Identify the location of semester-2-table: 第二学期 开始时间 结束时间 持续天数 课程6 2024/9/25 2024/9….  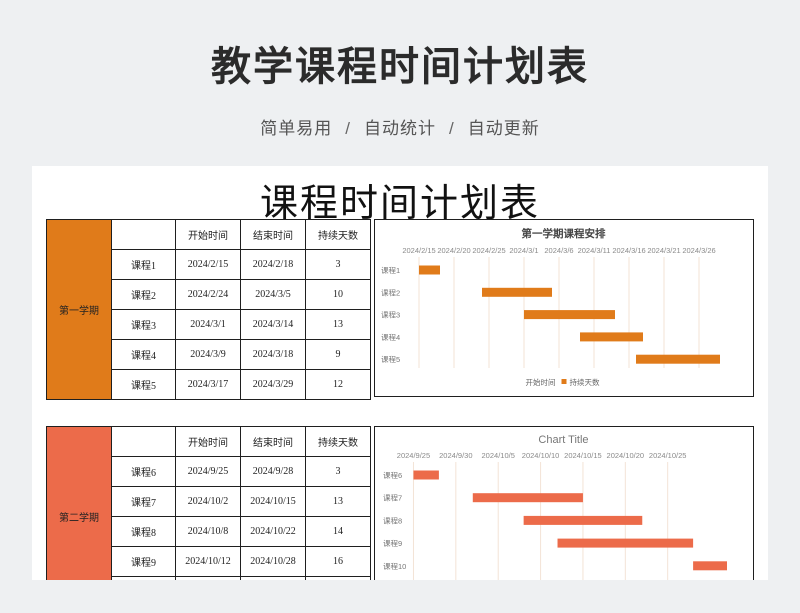
(208, 503).